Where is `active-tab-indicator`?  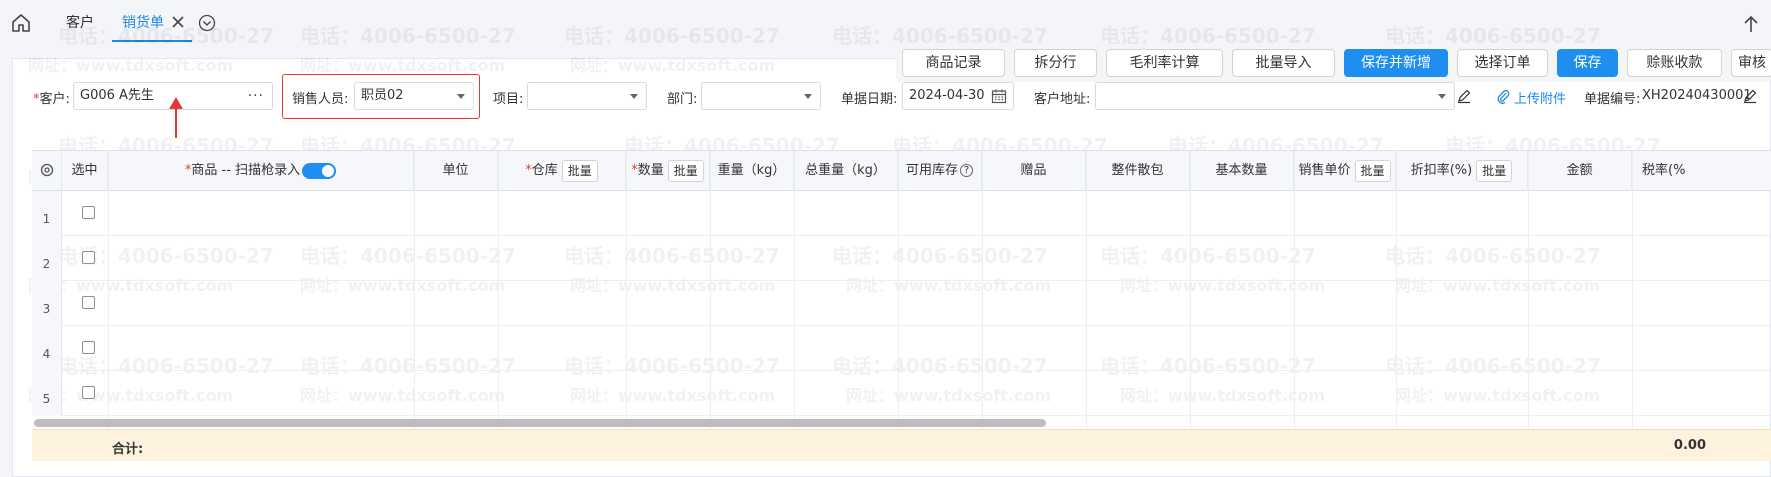 active-tab-indicator is located at coordinates (152, 41).